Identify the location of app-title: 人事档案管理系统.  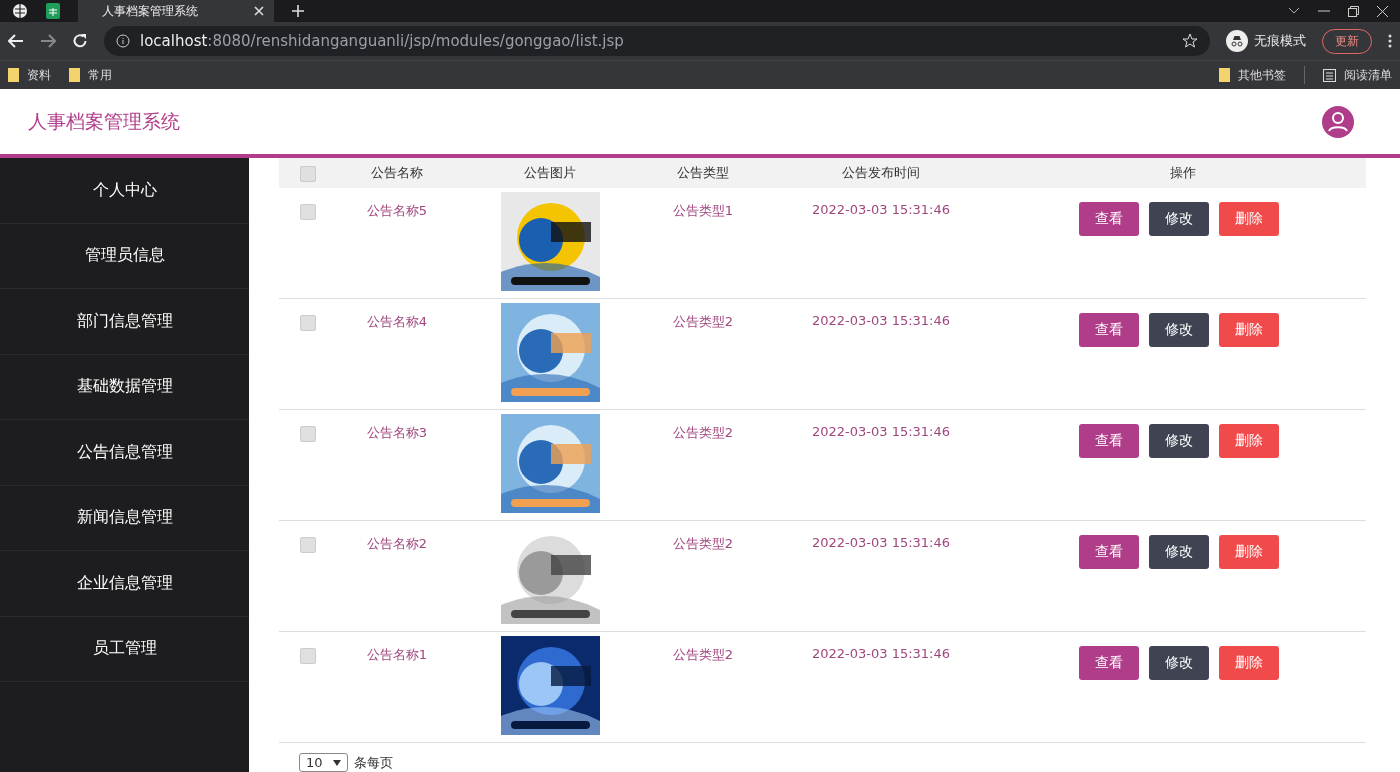
(104, 121).